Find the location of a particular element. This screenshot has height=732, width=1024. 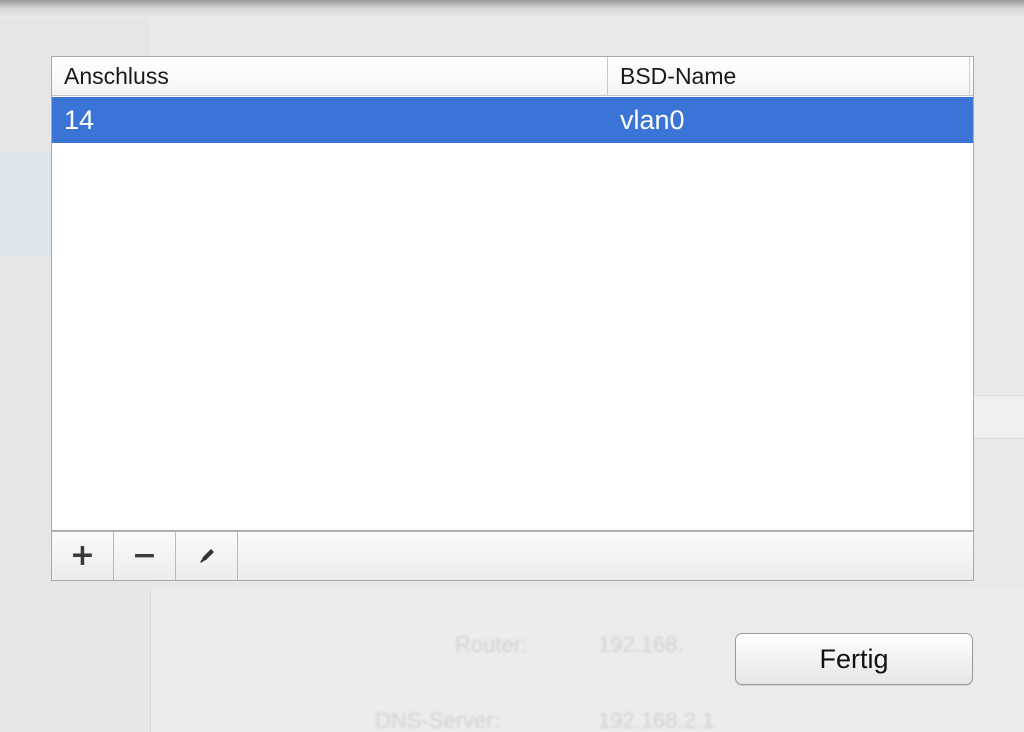

done-button: Fertig is located at coordinates (854, 659).